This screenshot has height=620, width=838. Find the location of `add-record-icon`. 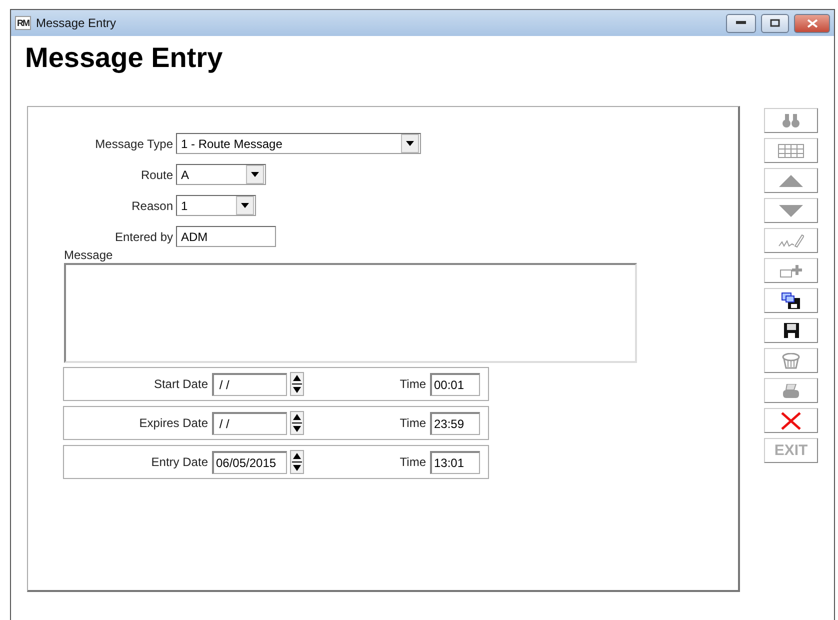

add-record-icon is located at coordinates (791, 271).